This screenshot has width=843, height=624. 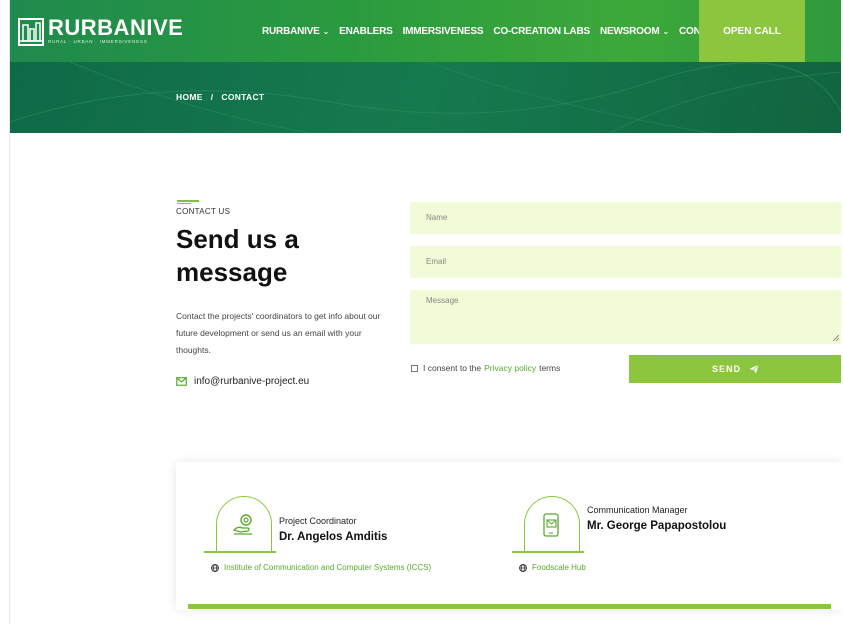 I want to click on nav-item-rurbanive: RURBANIVE ⌄, so click(x=295, y=31).